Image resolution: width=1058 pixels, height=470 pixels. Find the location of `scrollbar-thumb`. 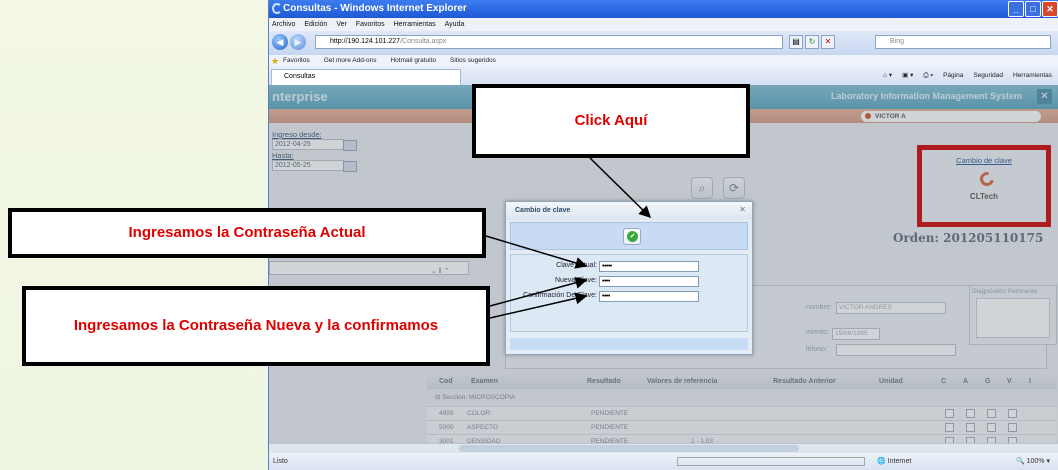

scrollbar-thumb is located at coordinates (629, 448).